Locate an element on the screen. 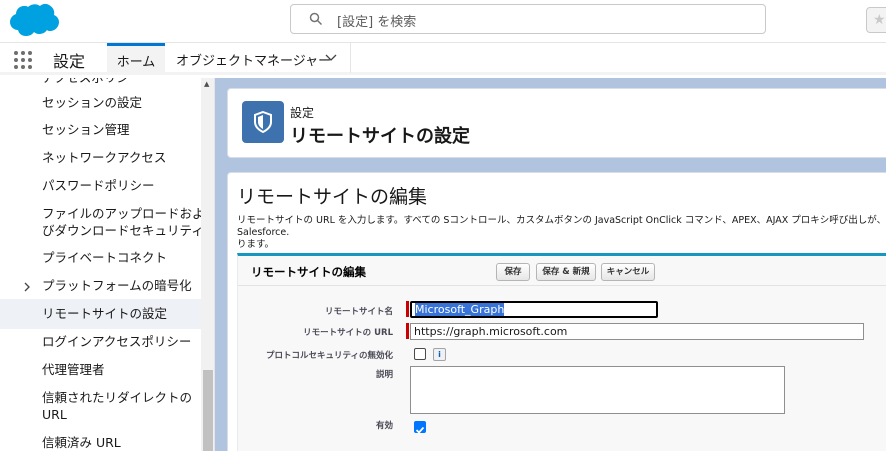 This screenshot has width=886, height=451. remote-site-name-label: リモートサイト名 is located at coordinates (358, 312).